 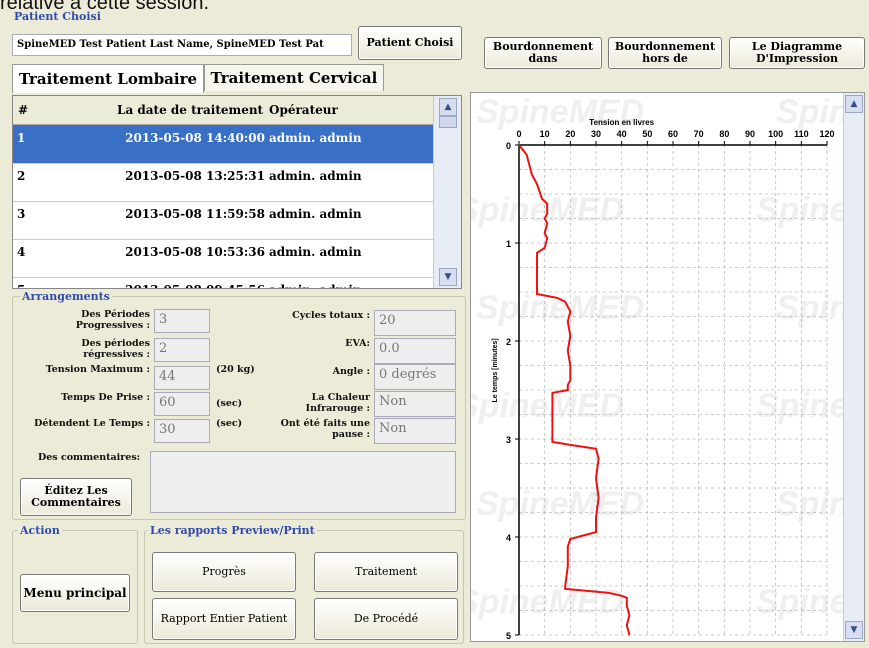 I want to click on hold-time-label: Temps De Prise :, so click(x=105, y=397).